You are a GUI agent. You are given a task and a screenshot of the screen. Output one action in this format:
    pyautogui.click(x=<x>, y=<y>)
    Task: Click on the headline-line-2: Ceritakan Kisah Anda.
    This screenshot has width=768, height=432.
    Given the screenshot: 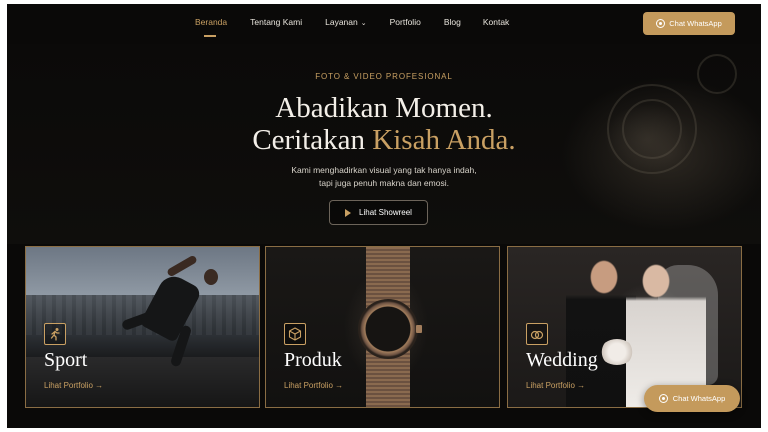 What is the action you would take?
    pyautogui.click(x=384, y=140)
    